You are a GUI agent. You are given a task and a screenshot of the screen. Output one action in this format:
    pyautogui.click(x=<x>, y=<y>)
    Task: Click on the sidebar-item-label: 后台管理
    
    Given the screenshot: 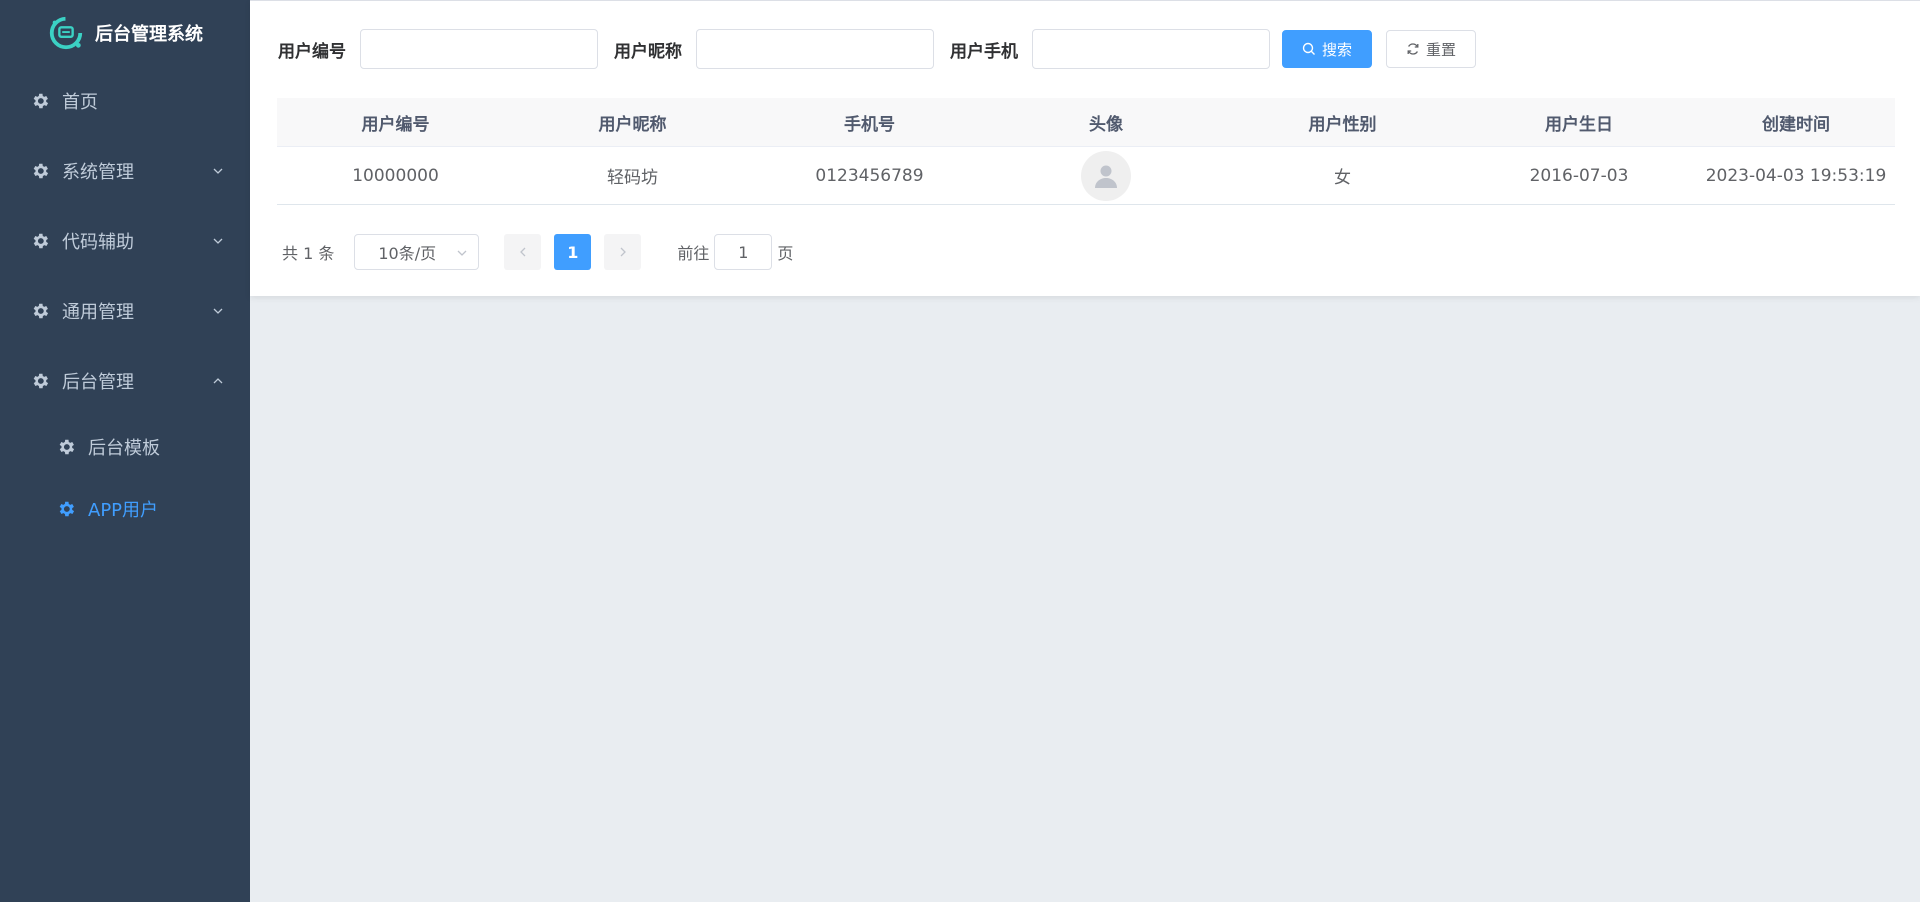 What is the action you would take?
    pyautogui.click(x=98, y=382)
    